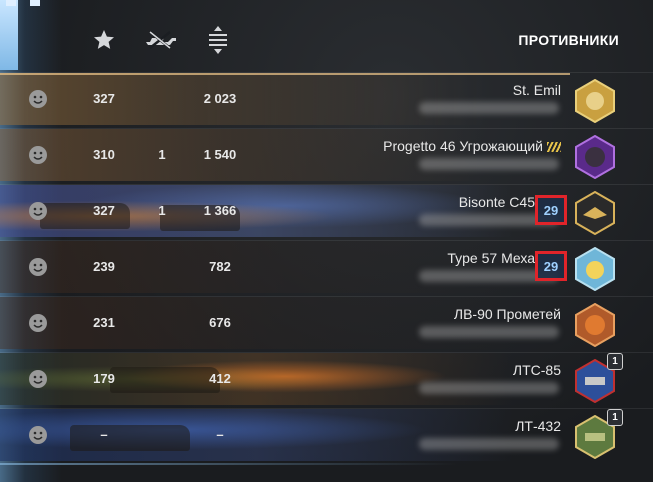 This screenshot has height=482, width=653. Describe the element at coordinates (104, 266) in the screenshot. I see `score-value: 239` at that location.